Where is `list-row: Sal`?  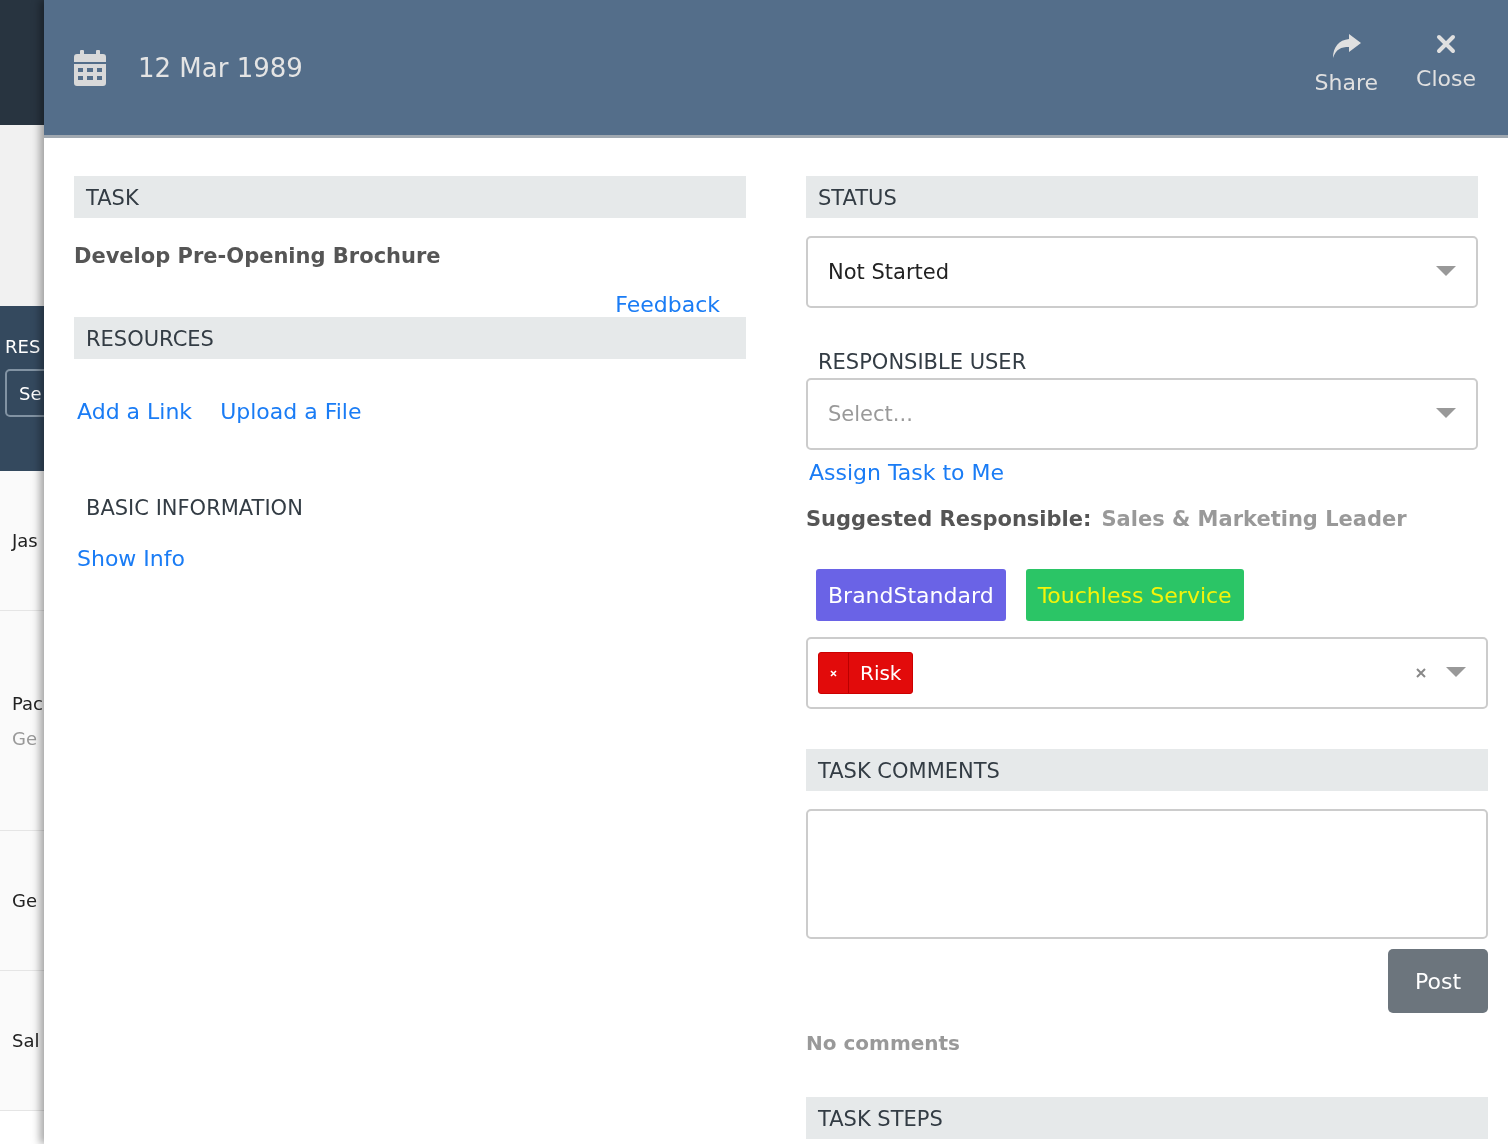 list-row: Sal is located at coordinates (22, 1041).